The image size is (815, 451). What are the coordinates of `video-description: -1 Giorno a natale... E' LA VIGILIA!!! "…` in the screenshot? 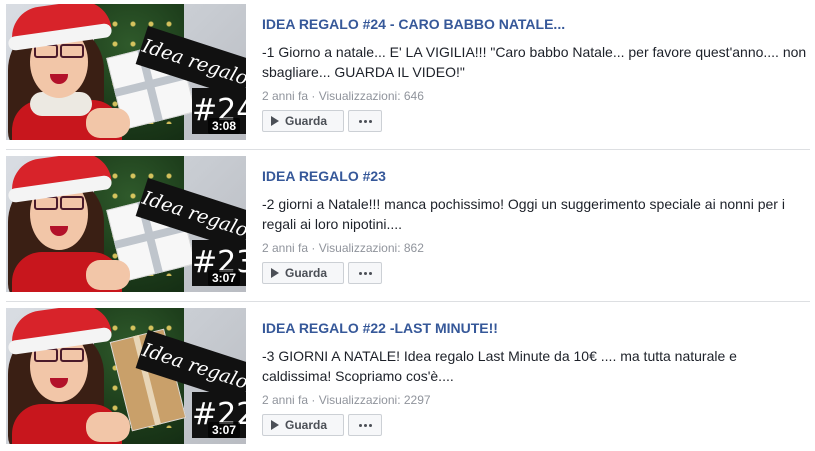 It's located at (534, 62).